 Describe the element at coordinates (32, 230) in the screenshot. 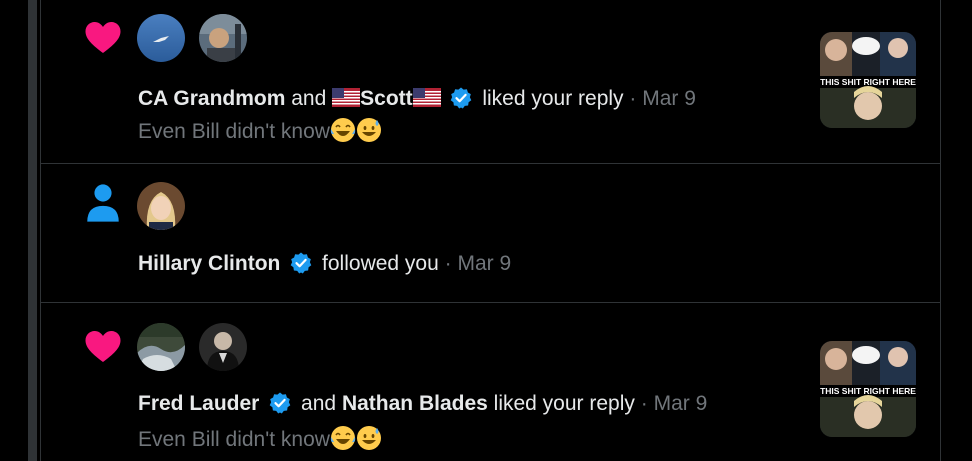

I see `scrollbar-track` at that location.